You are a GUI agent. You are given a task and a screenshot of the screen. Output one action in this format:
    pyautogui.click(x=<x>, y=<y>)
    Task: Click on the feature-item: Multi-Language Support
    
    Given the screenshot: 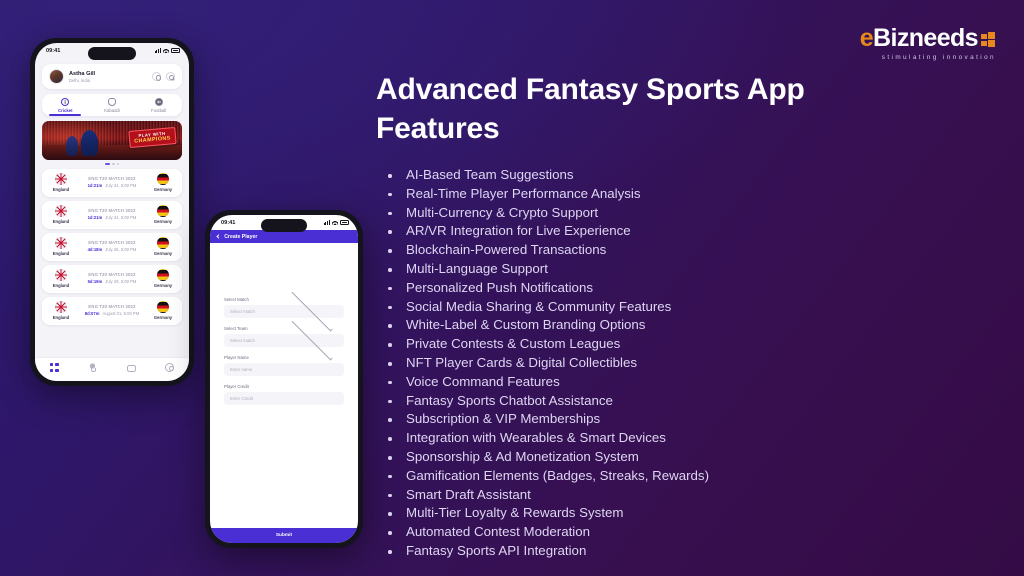 What is the action you would take?
    pyautogui.click(x=686, y=269)
    